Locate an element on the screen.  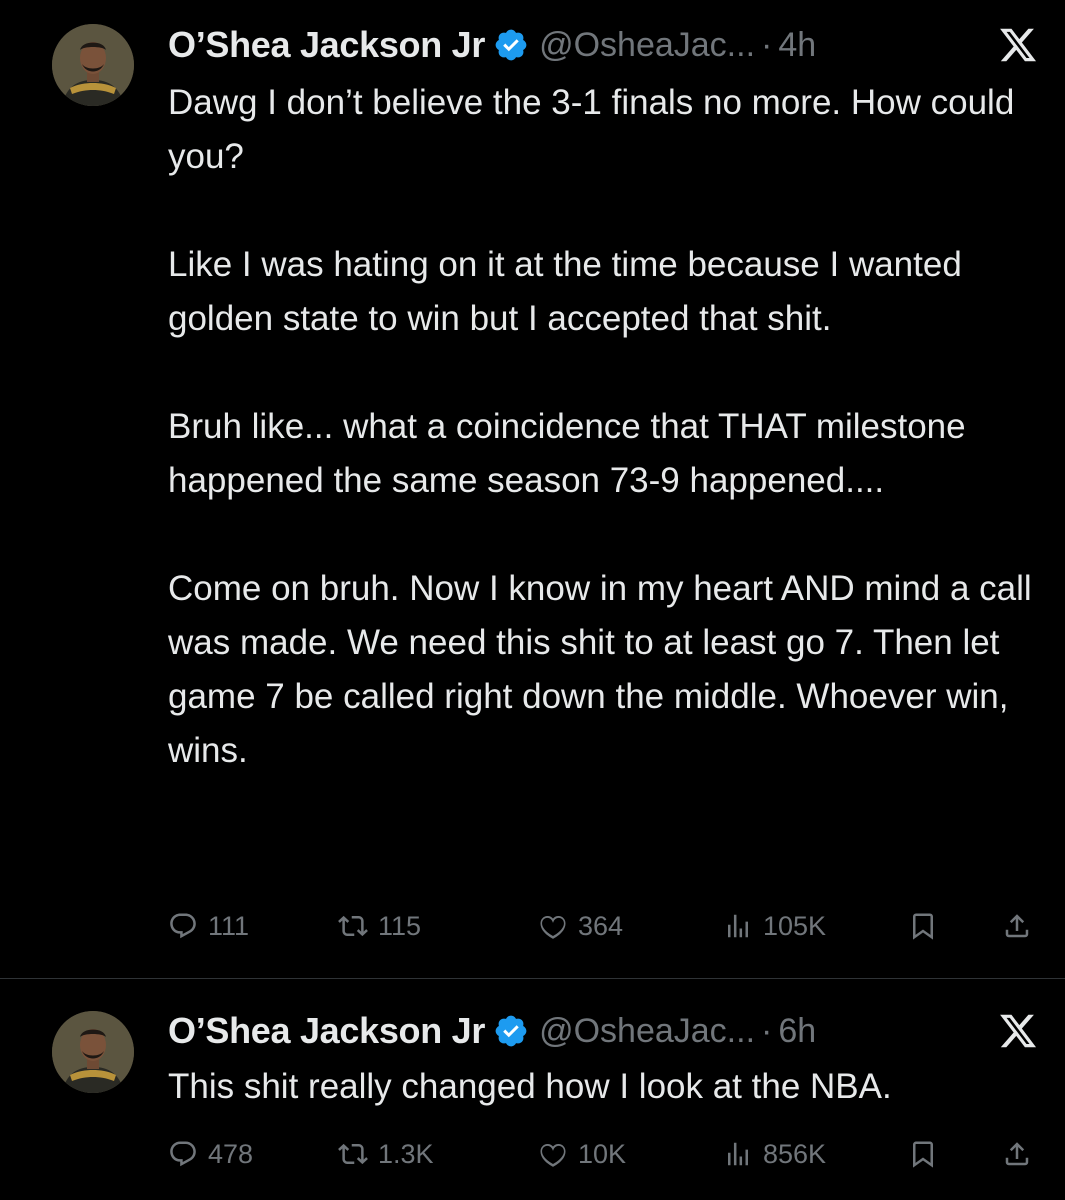
tweet-actions: 478 1.3K 10K 856K is located at coordinates (604, 1154).